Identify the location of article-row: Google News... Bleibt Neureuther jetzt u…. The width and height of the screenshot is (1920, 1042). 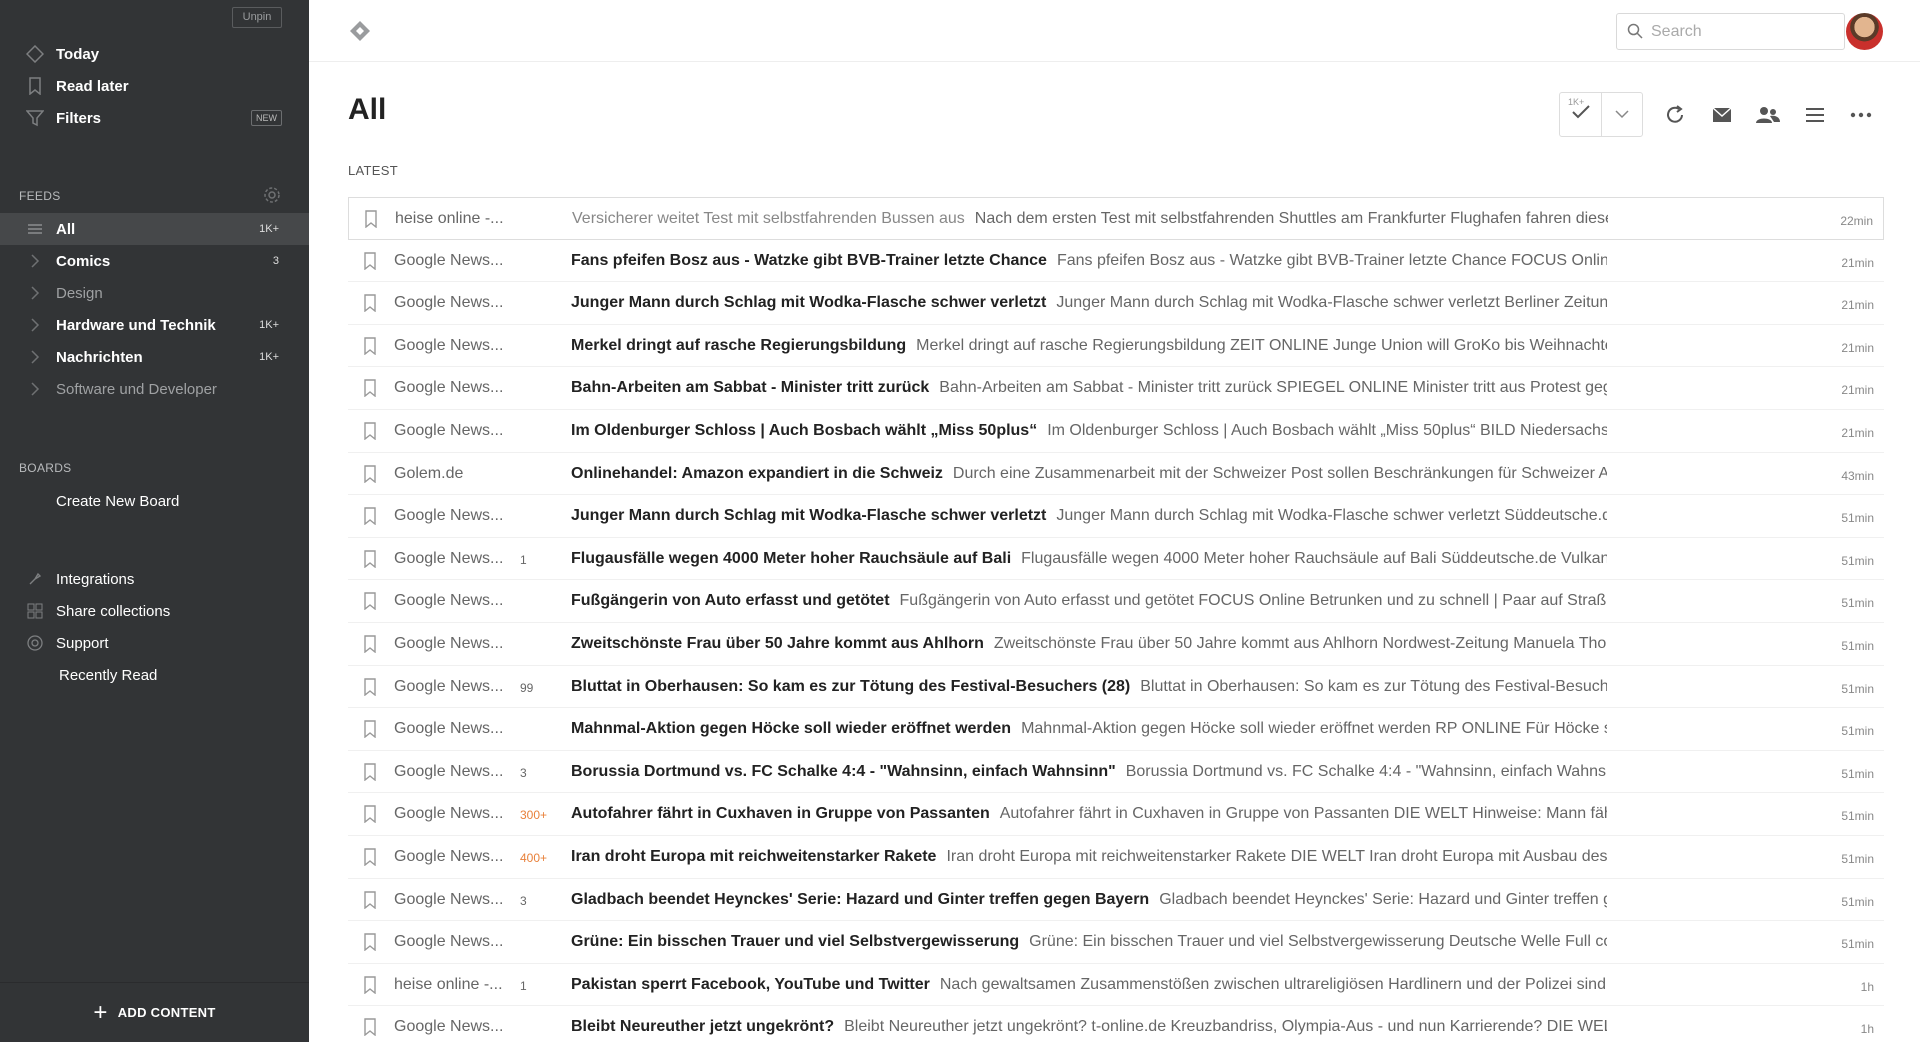
(1116, 1024).